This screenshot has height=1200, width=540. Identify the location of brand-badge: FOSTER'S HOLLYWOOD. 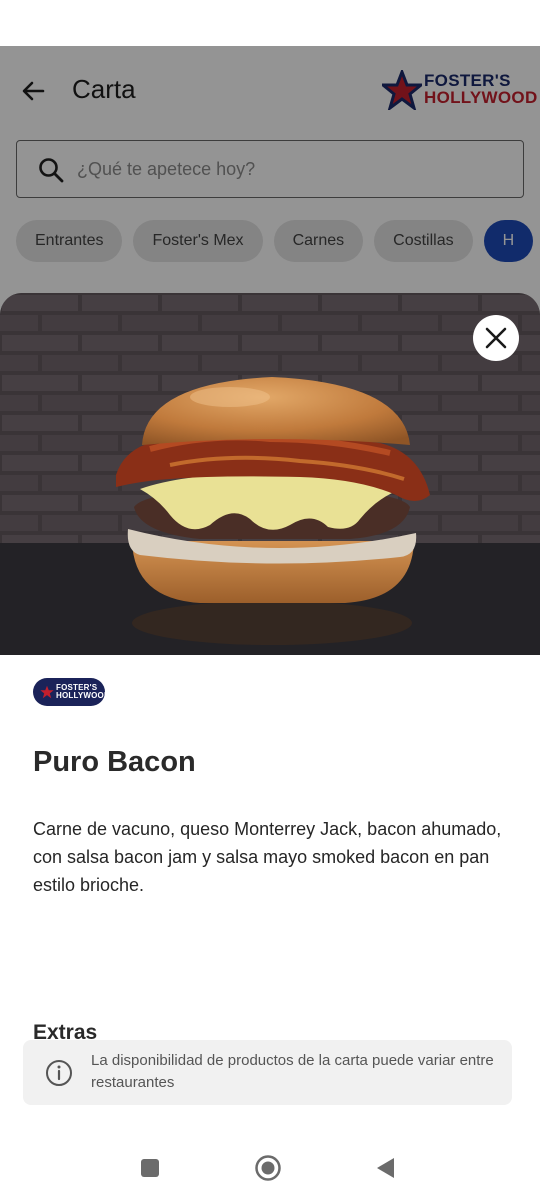
(71, 692).